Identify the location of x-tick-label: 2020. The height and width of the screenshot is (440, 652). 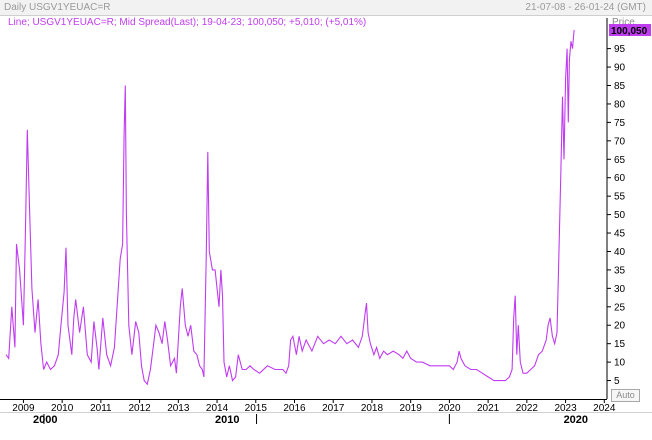
(449, 408).